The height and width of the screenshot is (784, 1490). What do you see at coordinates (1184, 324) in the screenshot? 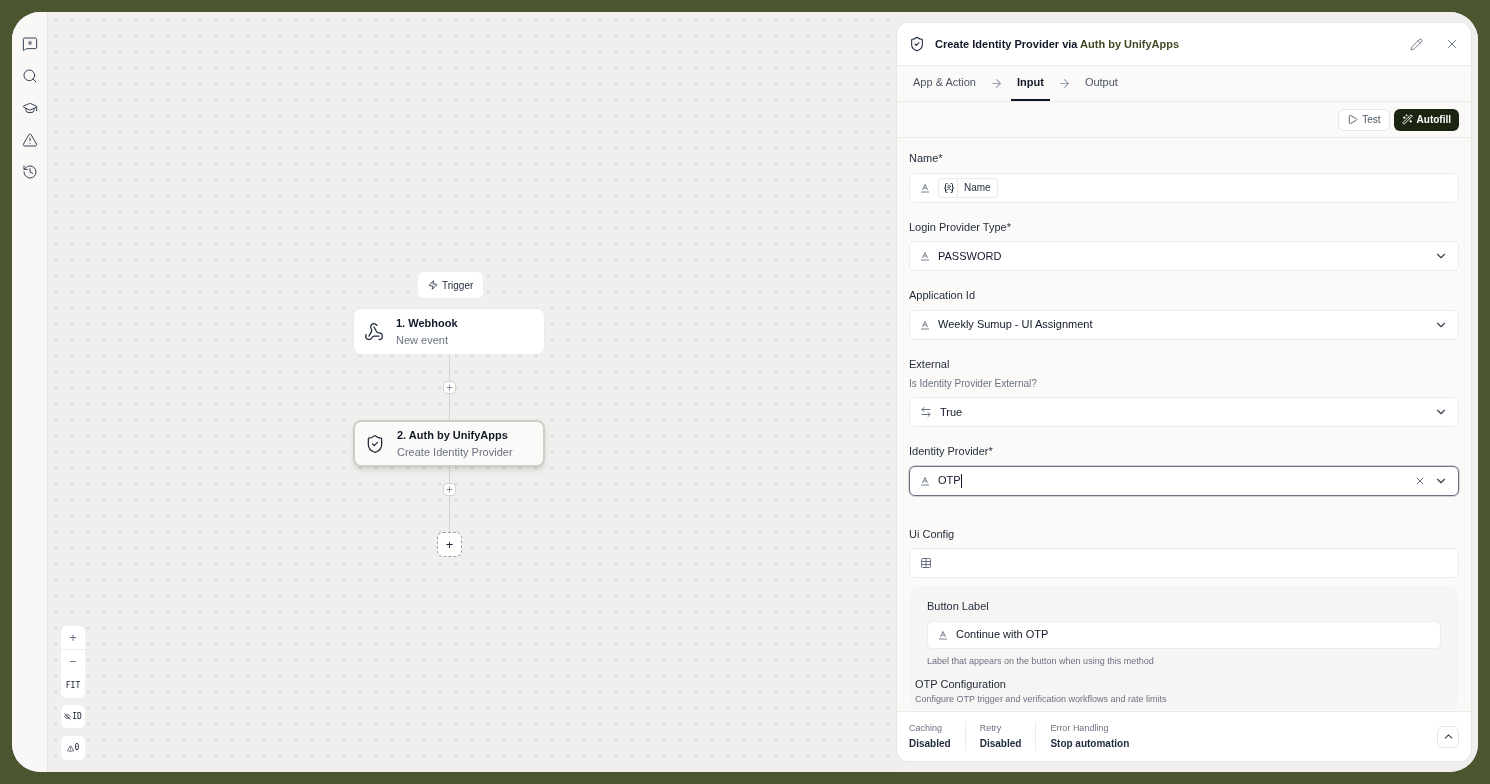
I see `select-field: Weekly Sumup - UI Assignment` at bounding box center [1184, 324].